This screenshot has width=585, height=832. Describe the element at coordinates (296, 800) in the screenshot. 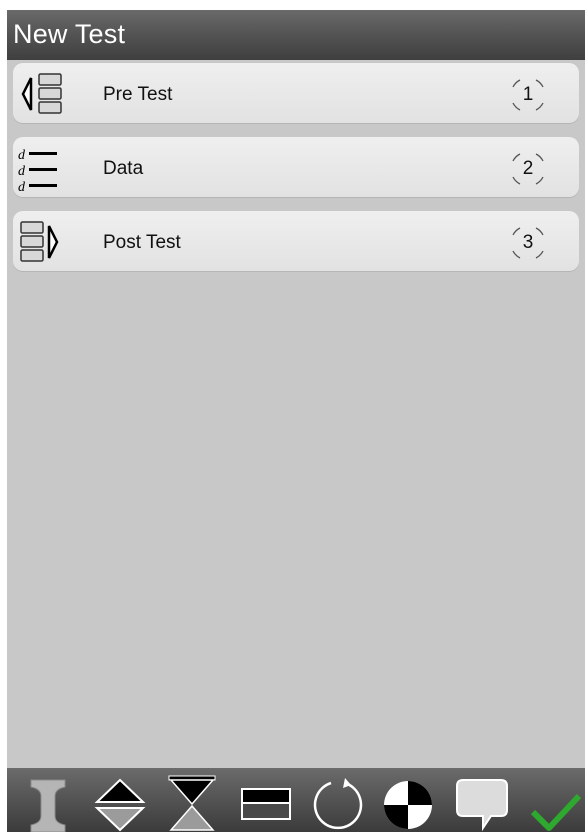

I see `bottom-toolbar` at that location.